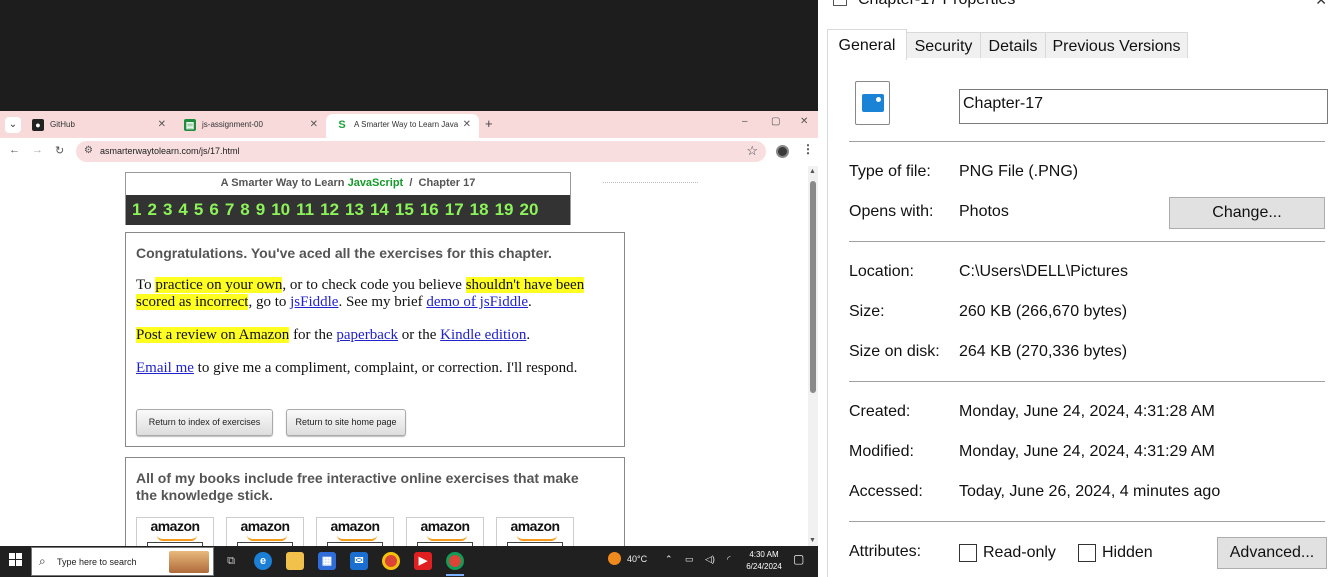  What do you see at coordinates (42, 561) in the screenshot?
I see `search-icon: ⌕` at bounding box center [42, 561].